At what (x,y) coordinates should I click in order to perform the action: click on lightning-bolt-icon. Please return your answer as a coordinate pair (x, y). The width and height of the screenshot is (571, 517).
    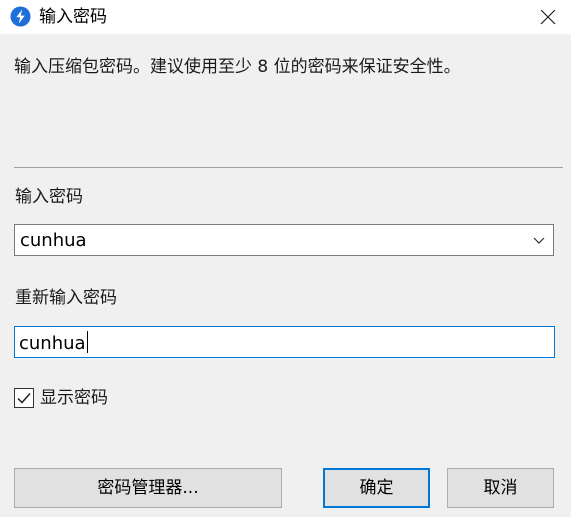
    Looking at the image, I should click on (20, 16).